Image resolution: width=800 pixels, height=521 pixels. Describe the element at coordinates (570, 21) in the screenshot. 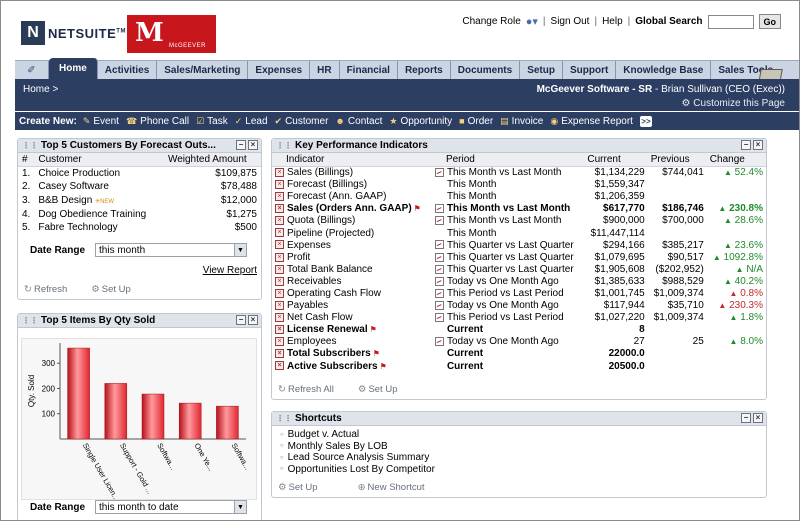

I see `sign-out-link: Sign Out` at that location.